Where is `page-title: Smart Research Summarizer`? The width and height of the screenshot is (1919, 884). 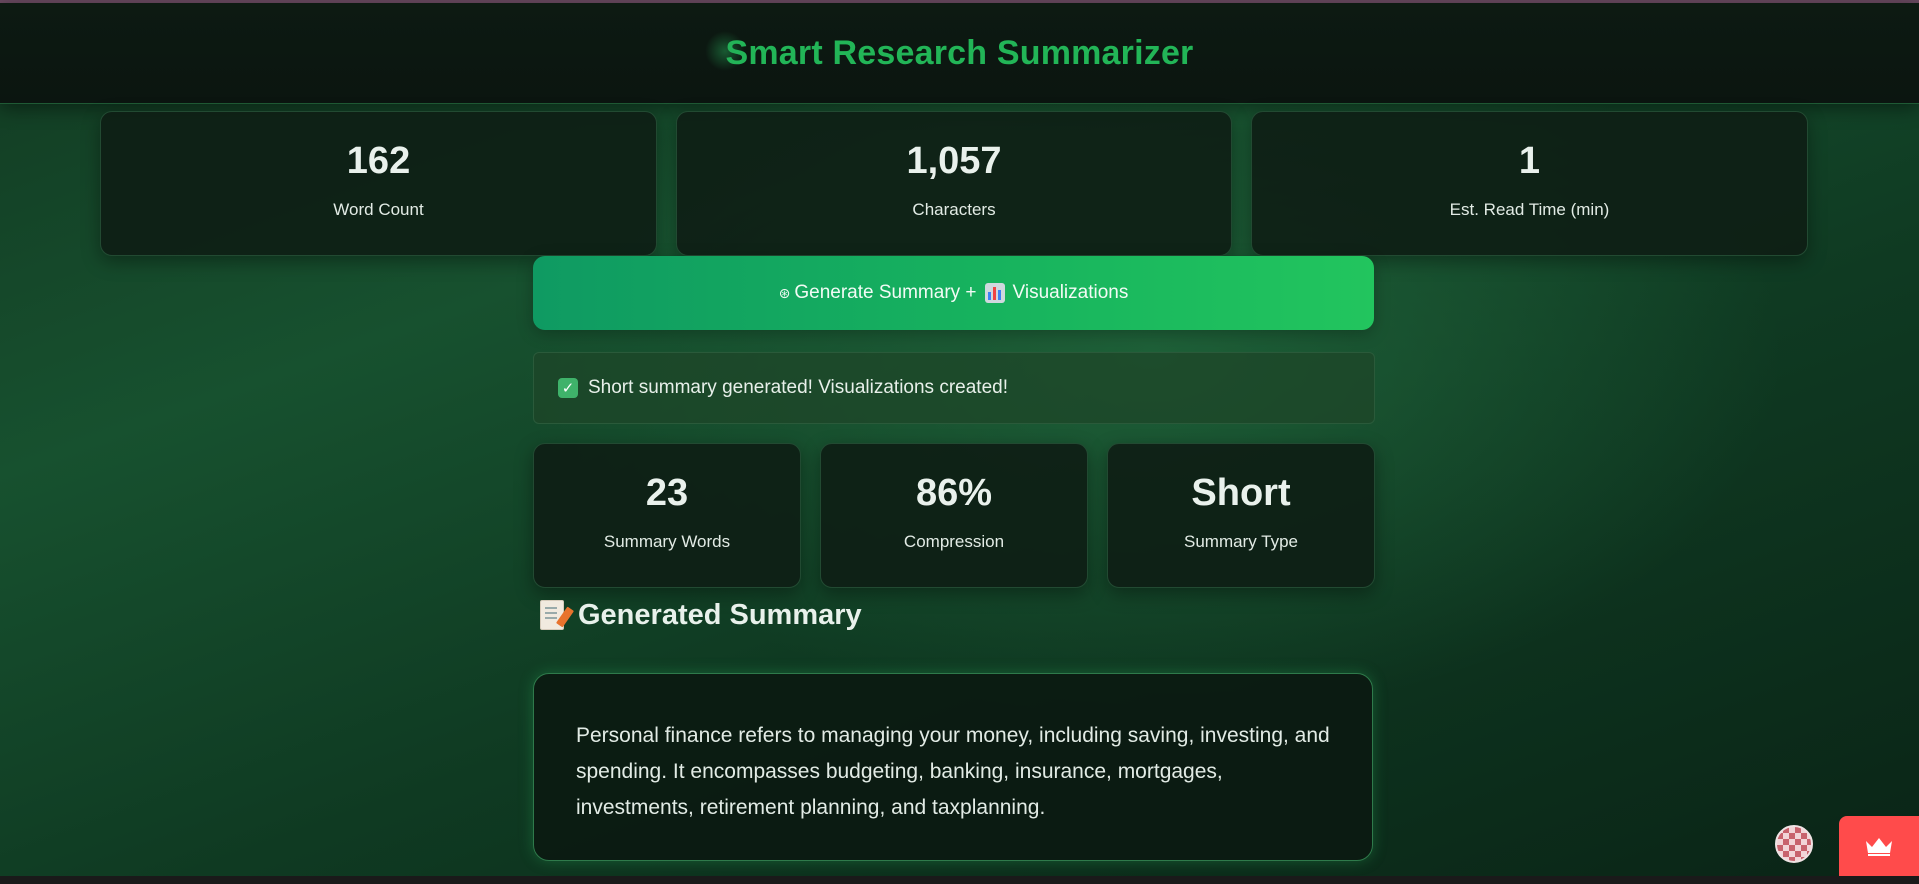
page-title: Smart Research Summarizer is located at coordinates (959, 52).